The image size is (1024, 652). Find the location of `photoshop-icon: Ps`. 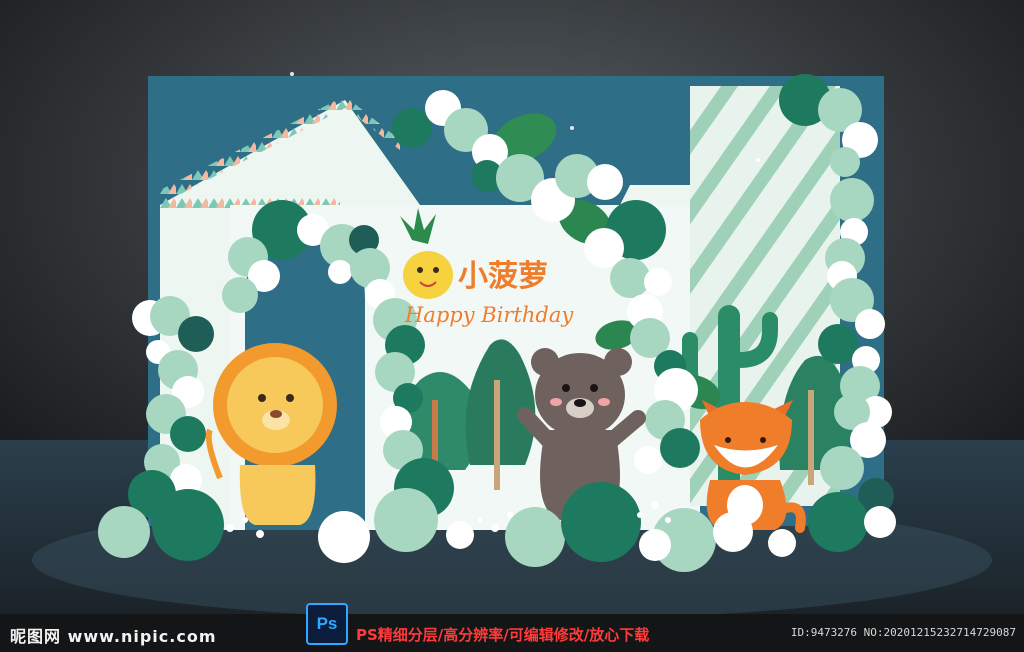

photoshop-icon: Ps is located at coordinates (327, 624).